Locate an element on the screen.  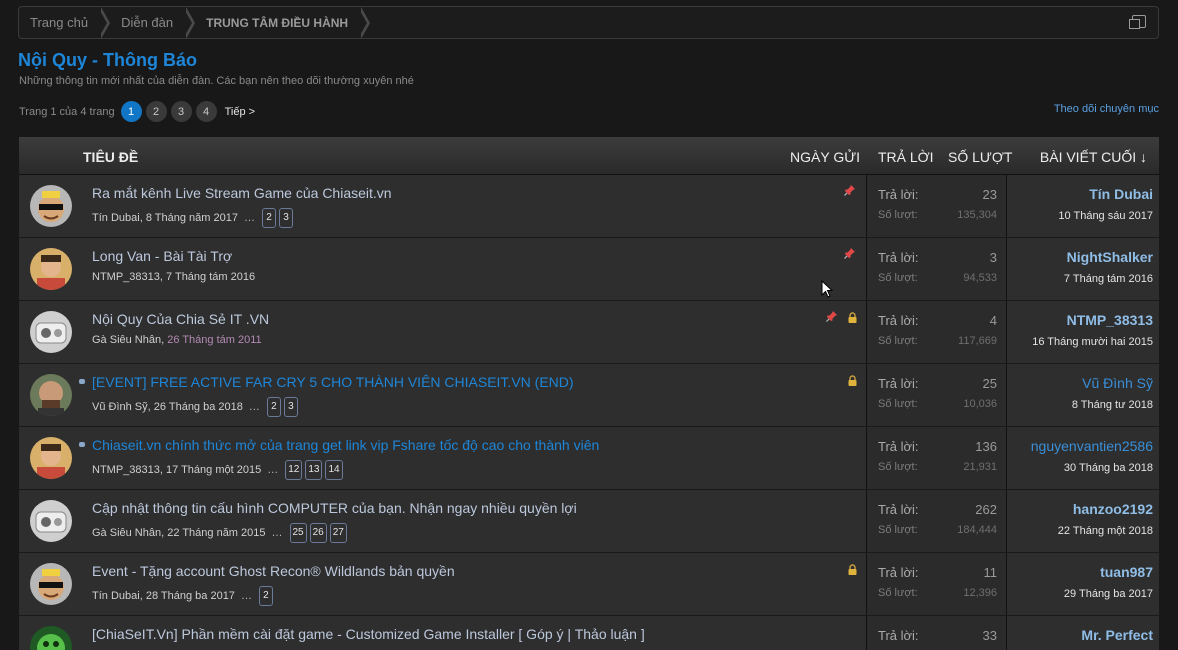
last-post-user: Mr. Perfect is located at coordinates (1117, 635).